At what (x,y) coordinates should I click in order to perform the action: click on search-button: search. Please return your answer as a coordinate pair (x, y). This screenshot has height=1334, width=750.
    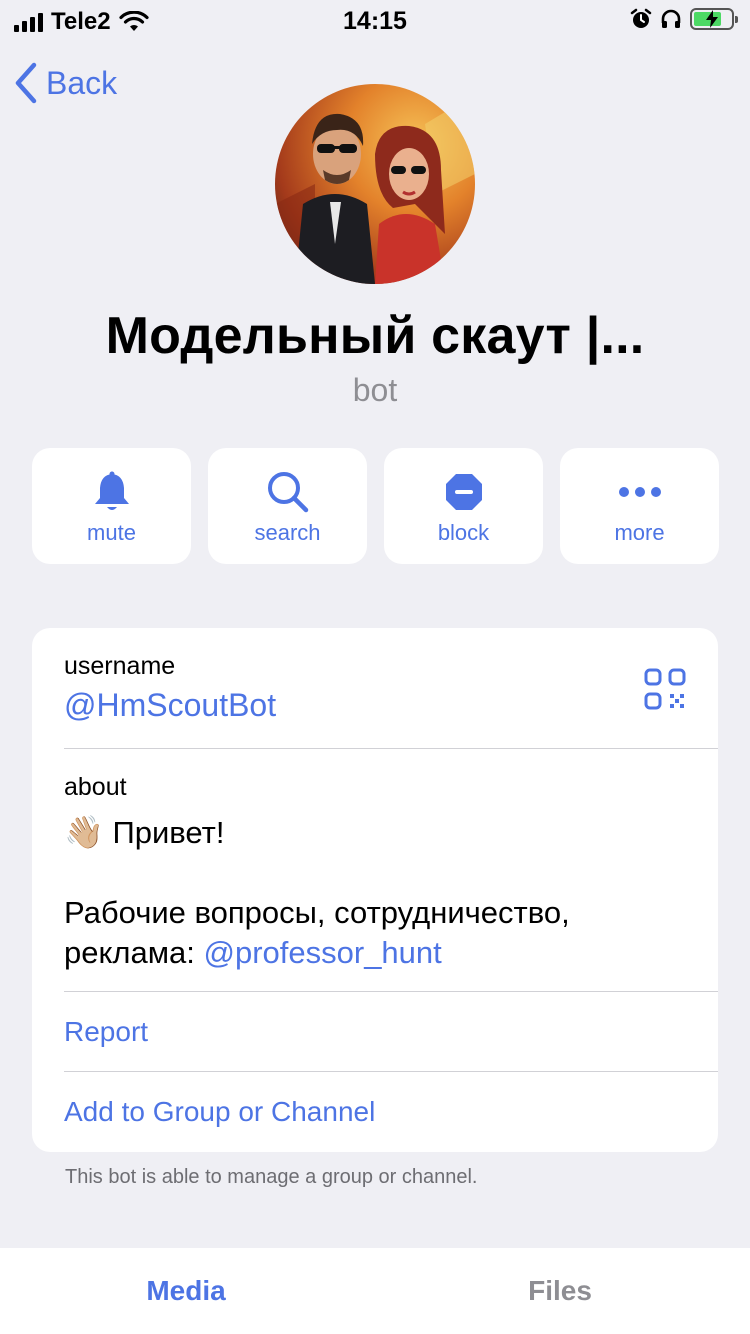
    Looking at the image, I should click on (287, 506).